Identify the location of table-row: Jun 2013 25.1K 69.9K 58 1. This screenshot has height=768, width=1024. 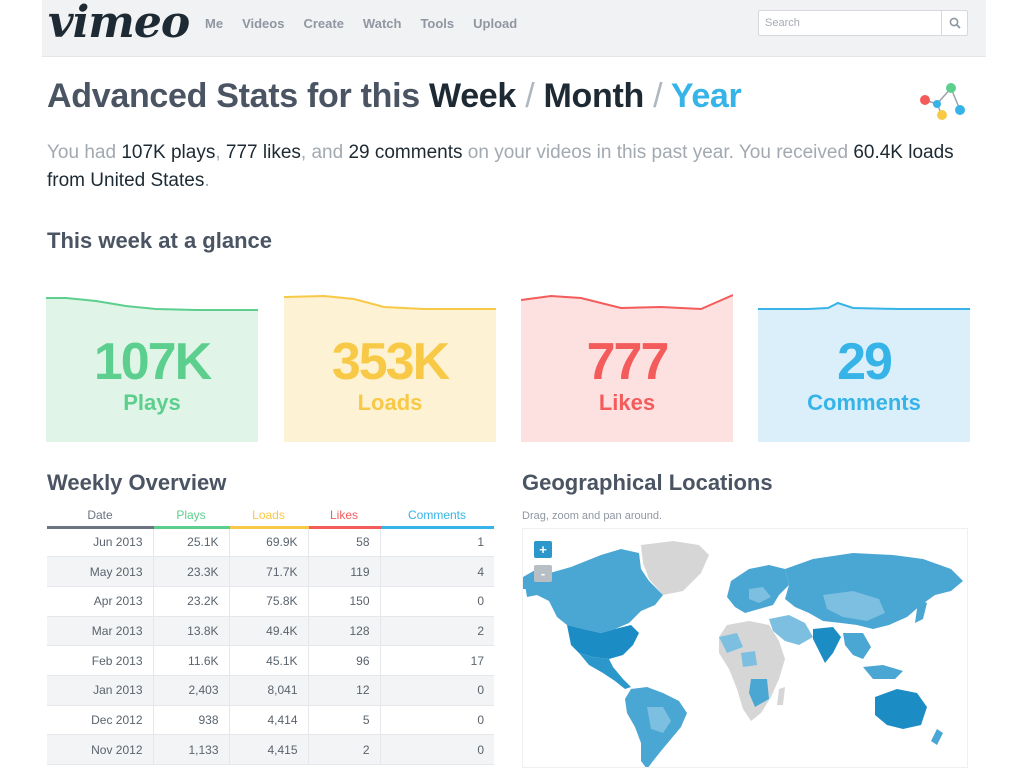
(270, 542).